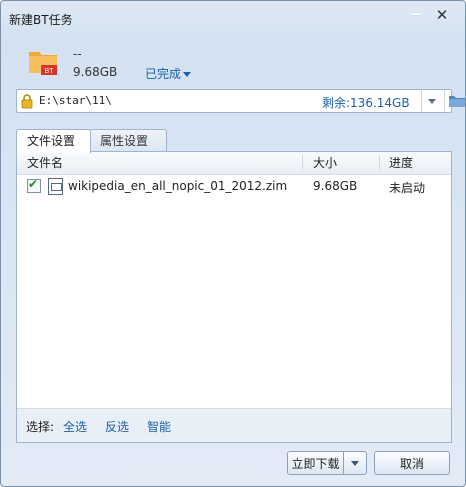 The image size is (466, 487). I want to click on download-now-button: 立即下载, so click(315, 463).